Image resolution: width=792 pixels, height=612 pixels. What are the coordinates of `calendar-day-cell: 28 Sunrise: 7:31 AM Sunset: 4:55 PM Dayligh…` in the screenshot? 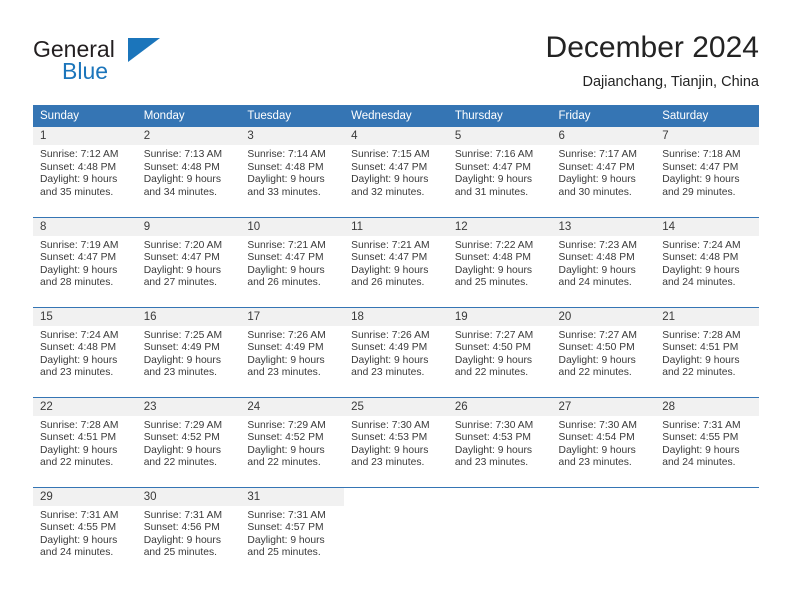 It's located at (707, 441).